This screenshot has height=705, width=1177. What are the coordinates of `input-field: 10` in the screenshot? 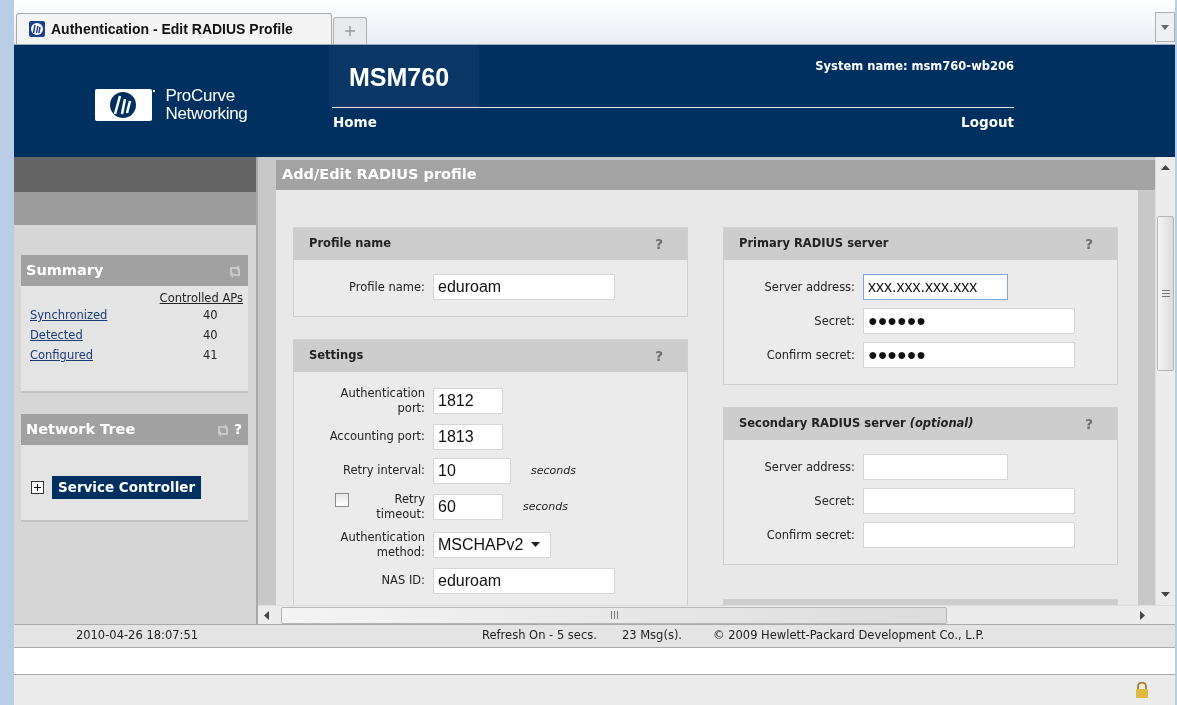 It's located at (472, 470).